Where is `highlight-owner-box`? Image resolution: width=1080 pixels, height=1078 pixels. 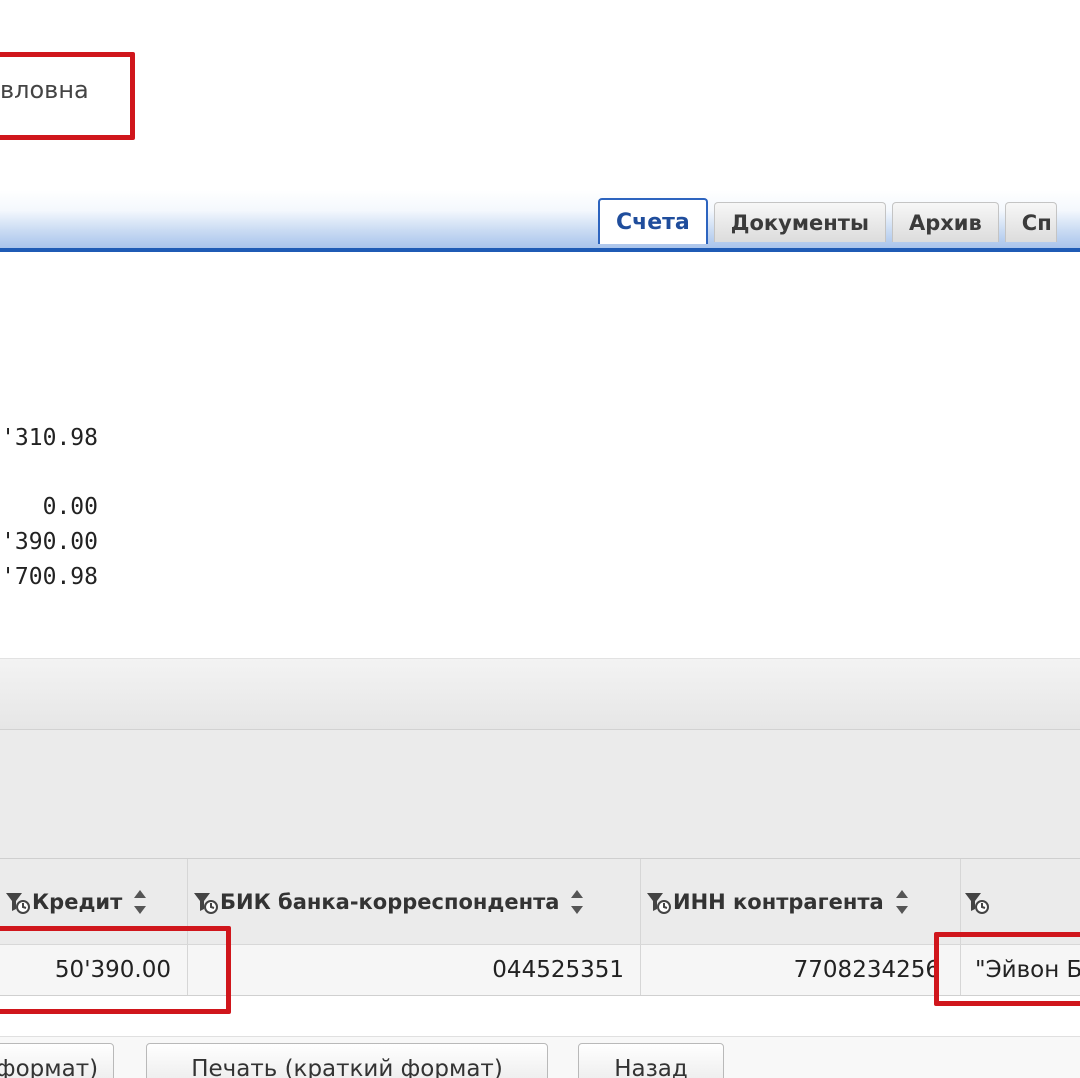 highlight-owner-box is located at coordinates (67, 96).